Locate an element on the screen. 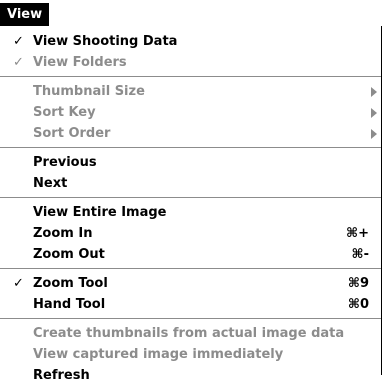 The height and width of the screenshot is (386, 385). menu-item-zoom-in: Zoom In ⌘+ is located at coordinates (190, 233).